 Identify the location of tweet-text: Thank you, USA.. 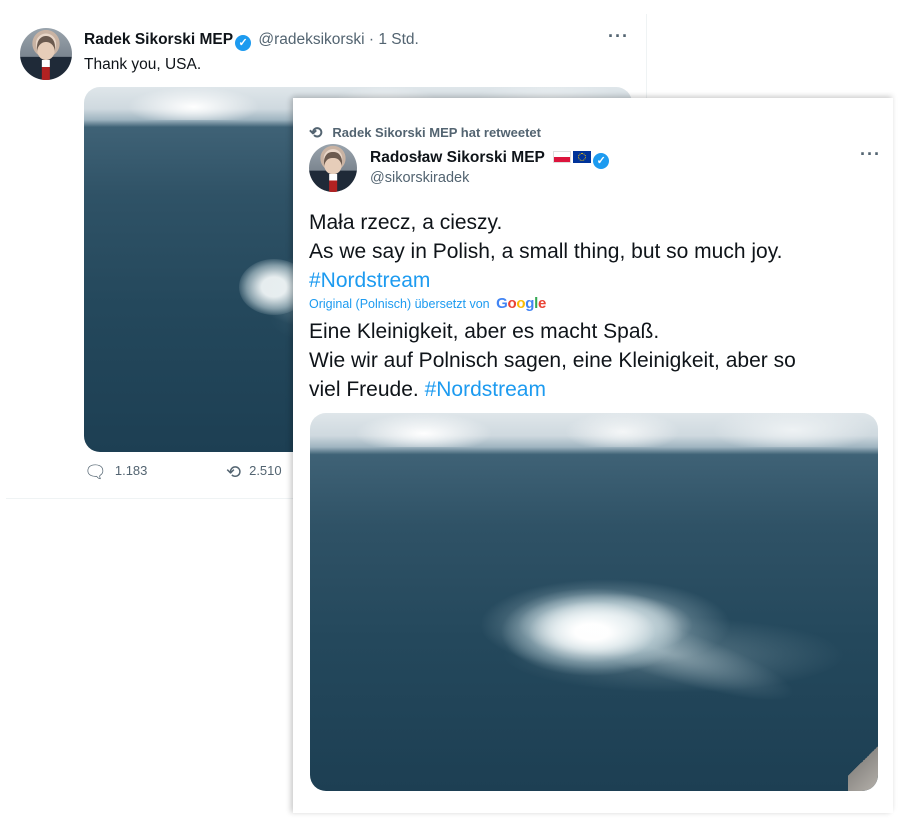
(143, 64).